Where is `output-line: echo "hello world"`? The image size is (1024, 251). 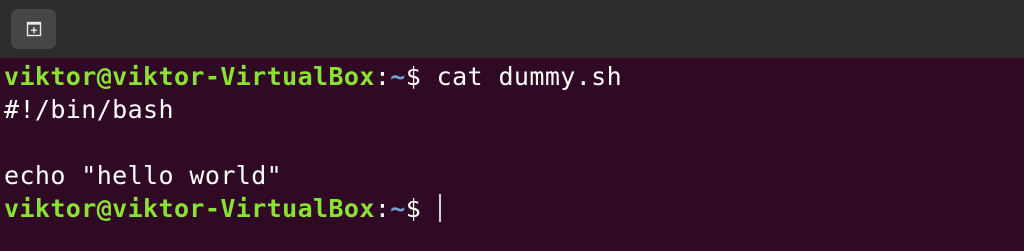
output-line: echo "hello world" is located at coordinates (143, 175).